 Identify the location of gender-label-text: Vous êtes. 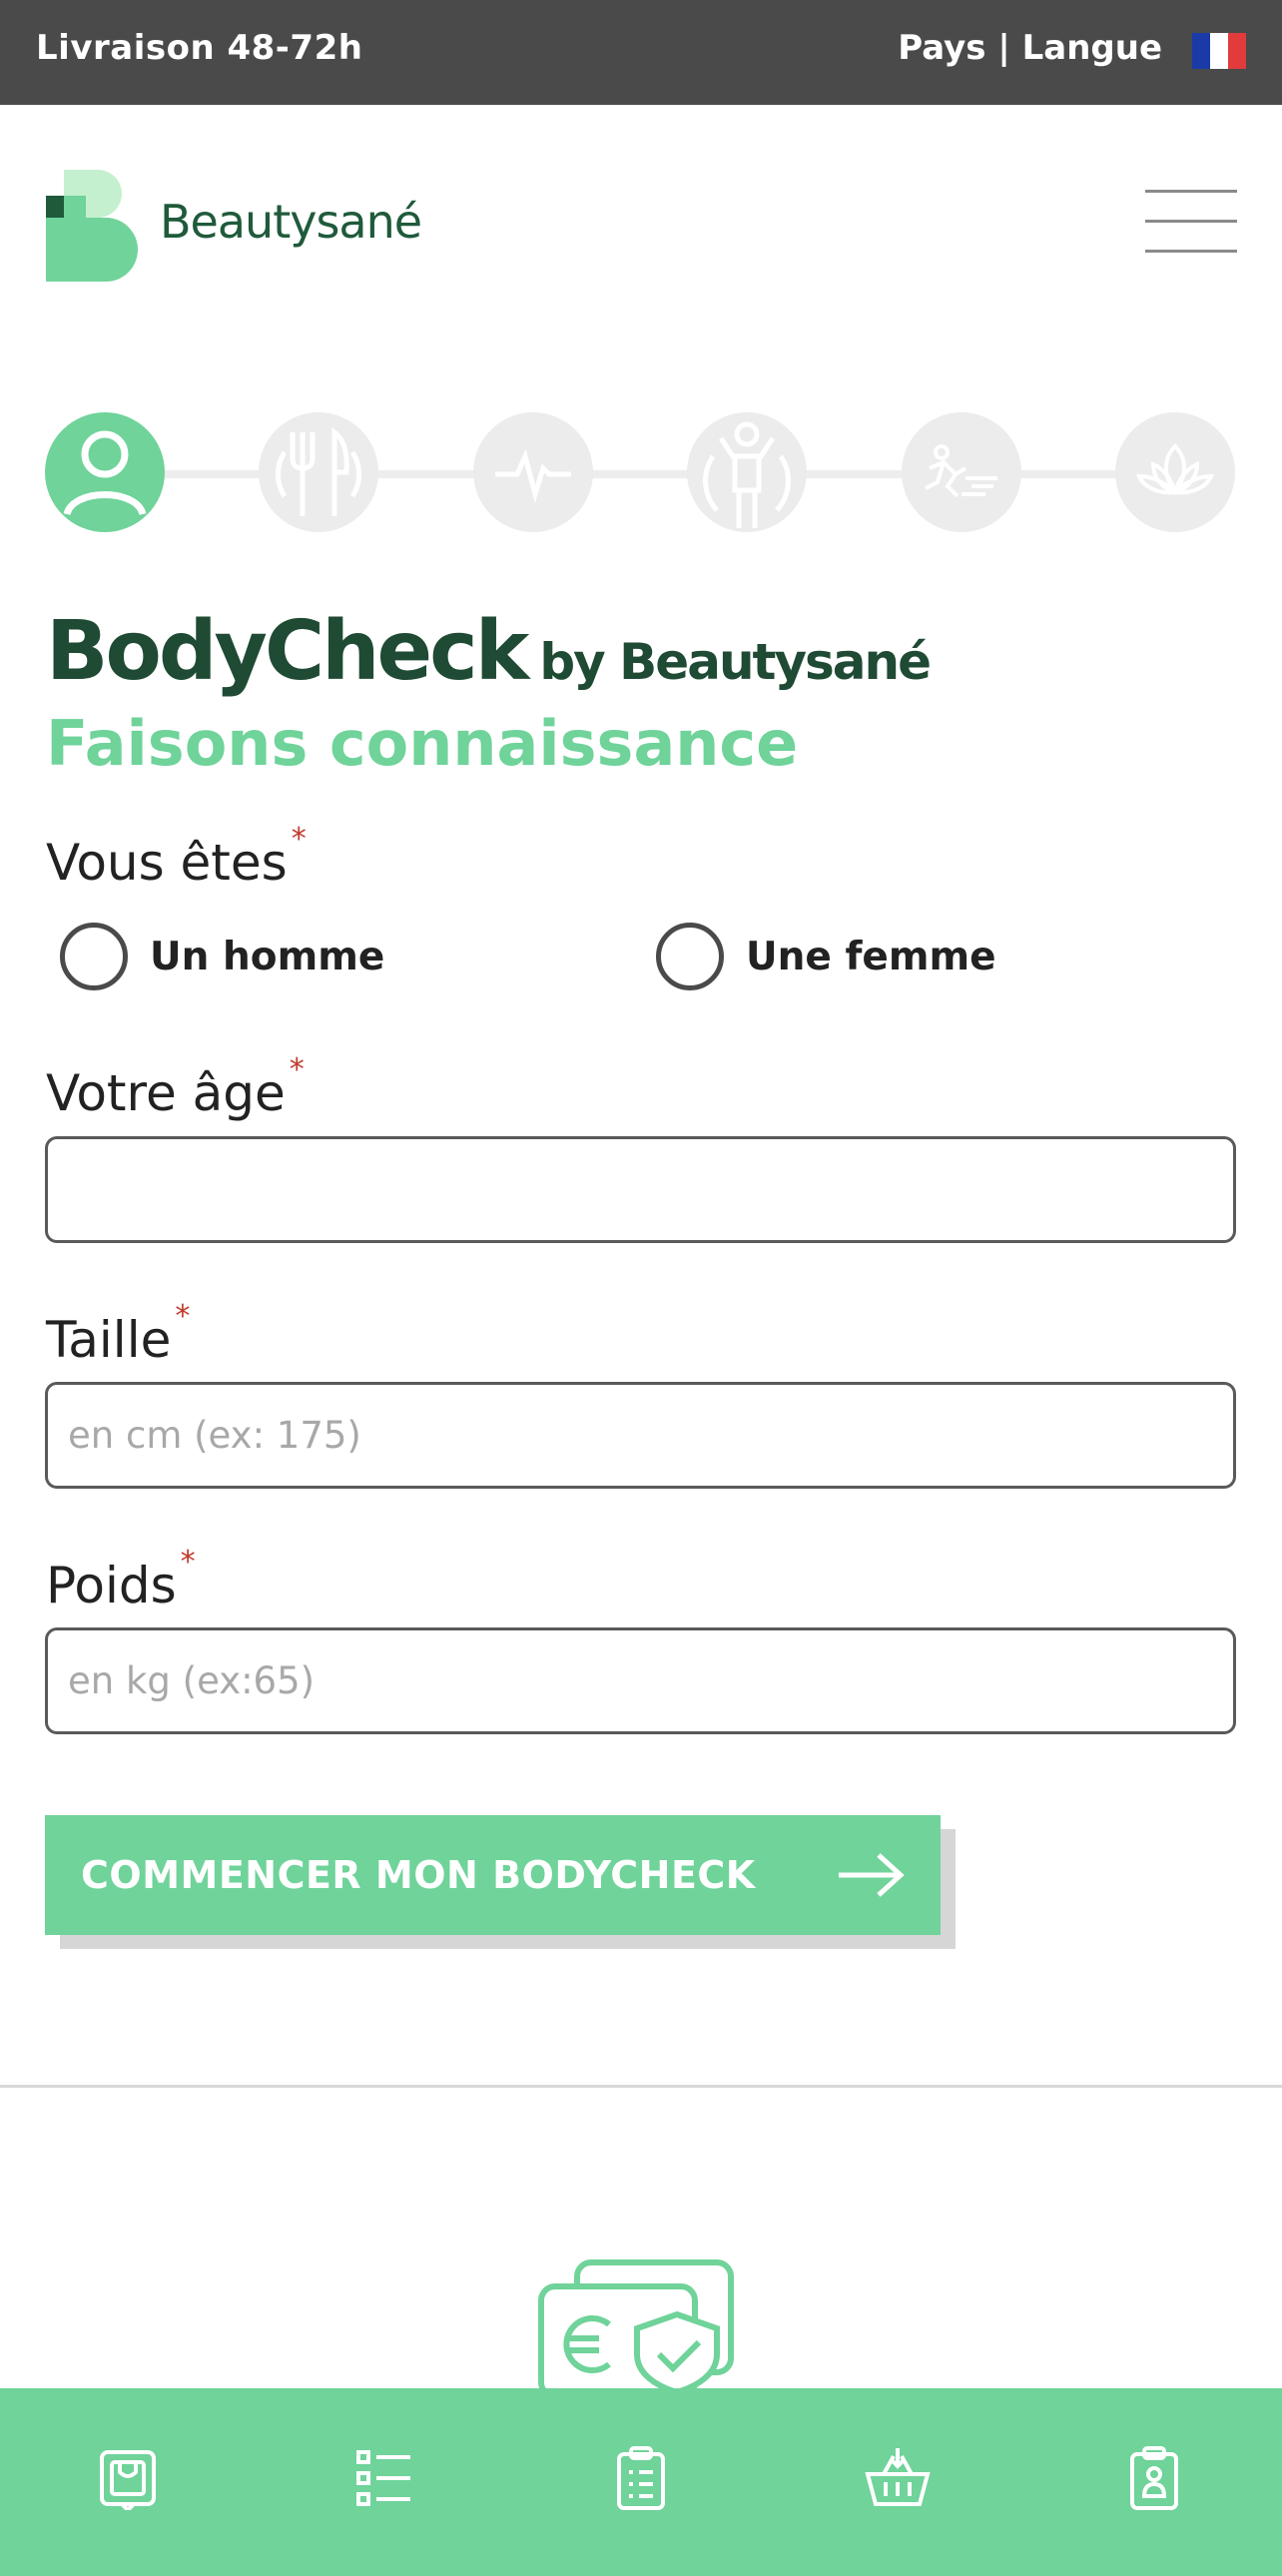
(167, 863).